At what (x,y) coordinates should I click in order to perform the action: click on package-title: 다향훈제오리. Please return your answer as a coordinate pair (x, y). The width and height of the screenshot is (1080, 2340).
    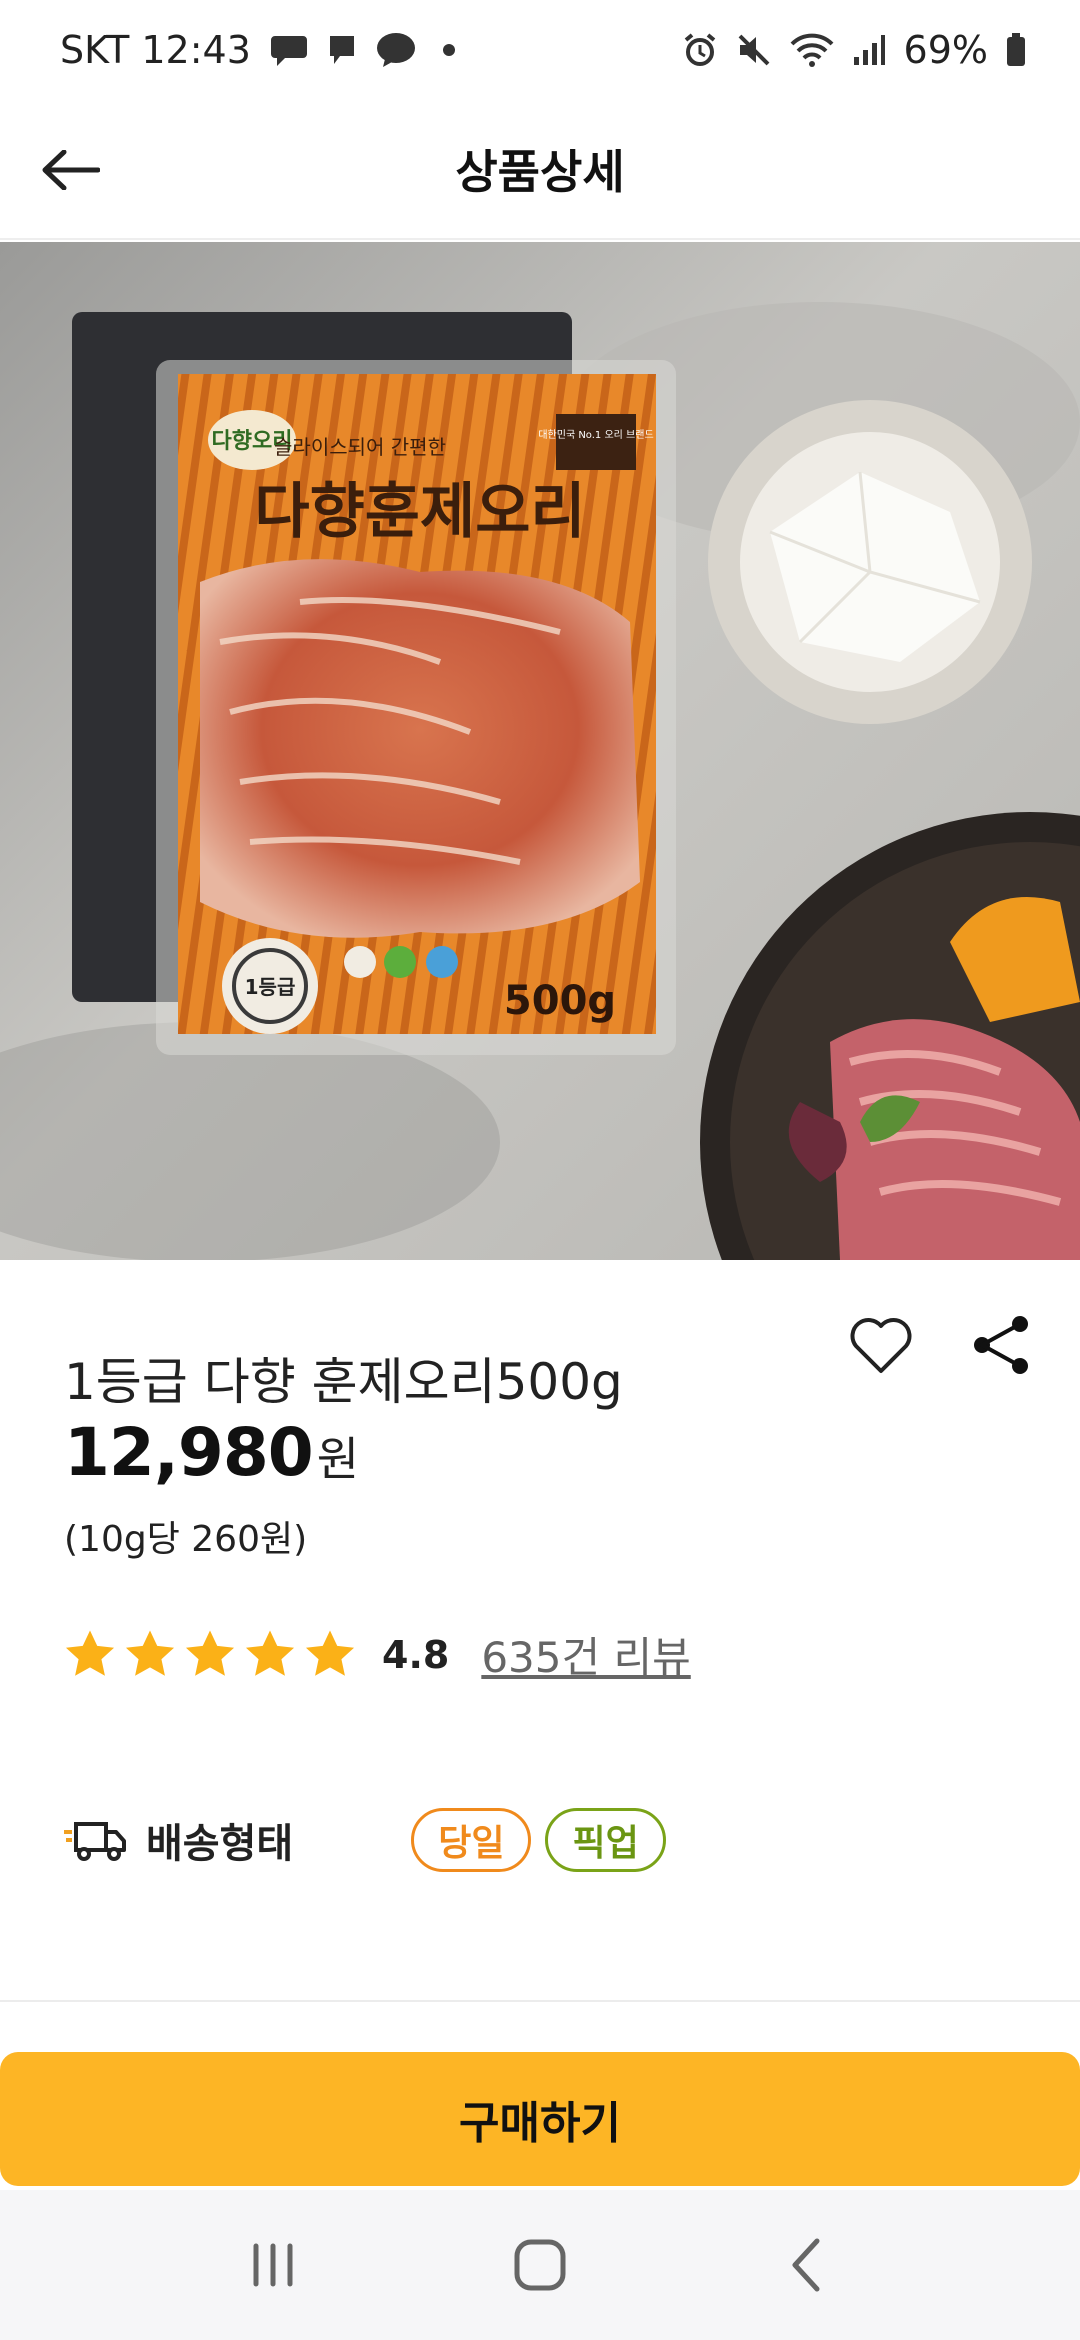
    Looking at the image, I should click on (419, 512).